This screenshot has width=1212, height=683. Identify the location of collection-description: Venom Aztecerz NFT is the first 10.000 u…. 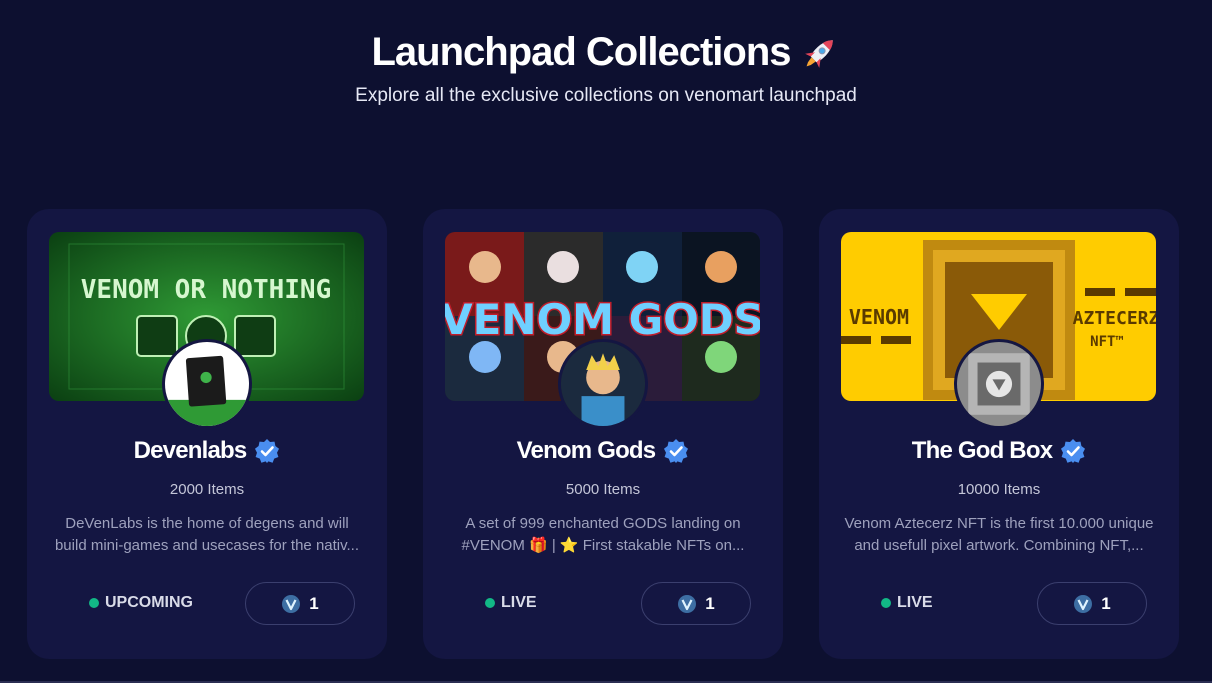
(999, 534).